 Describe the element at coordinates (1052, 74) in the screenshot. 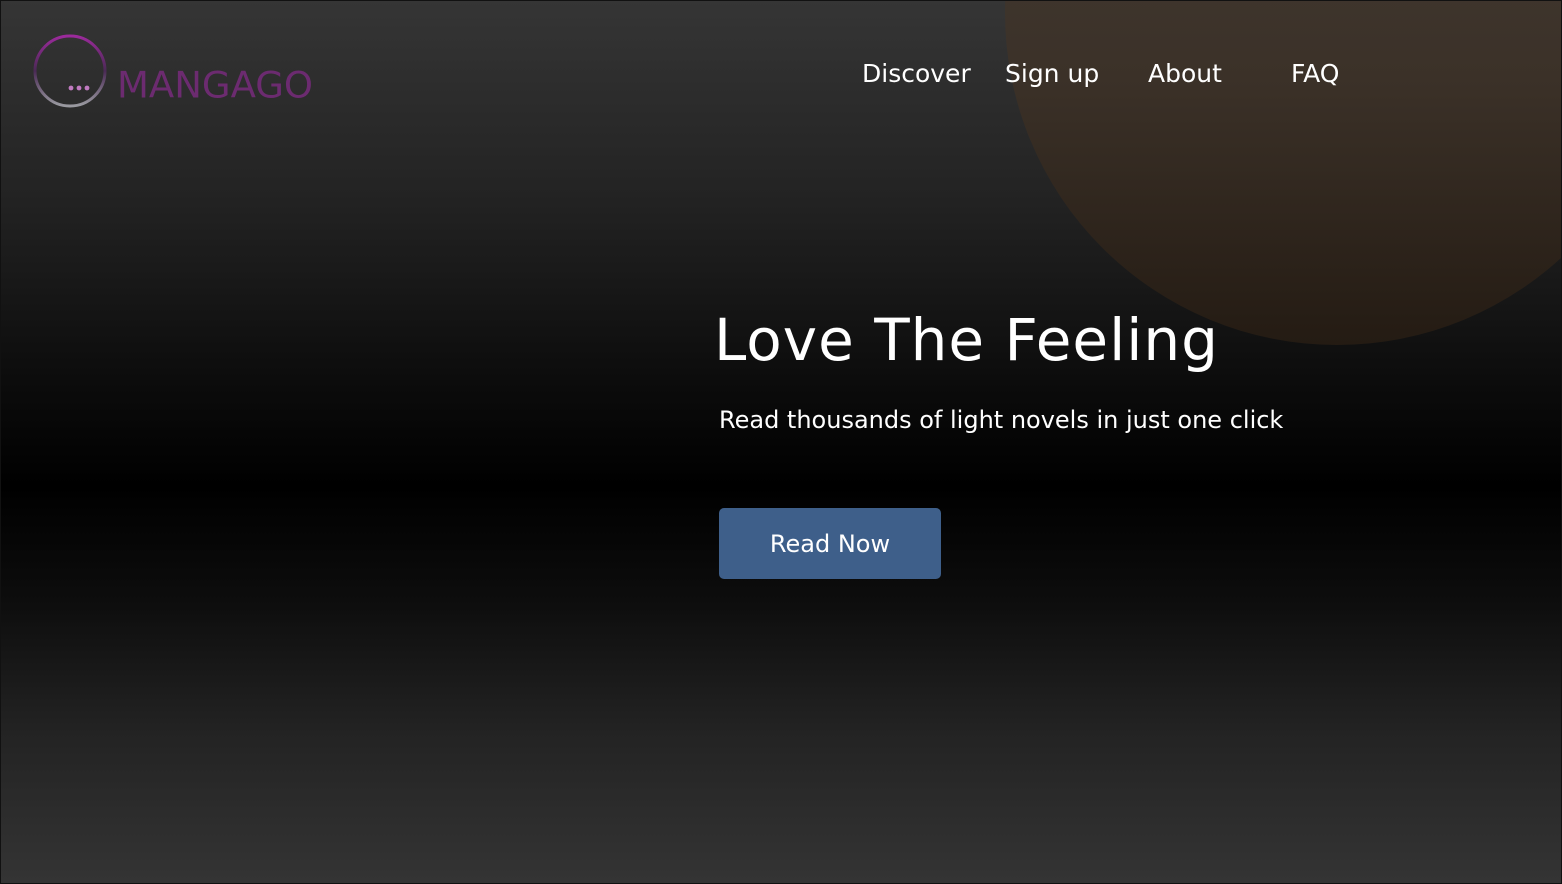

I see `nav-link-sign-up: Sign up` at that location.